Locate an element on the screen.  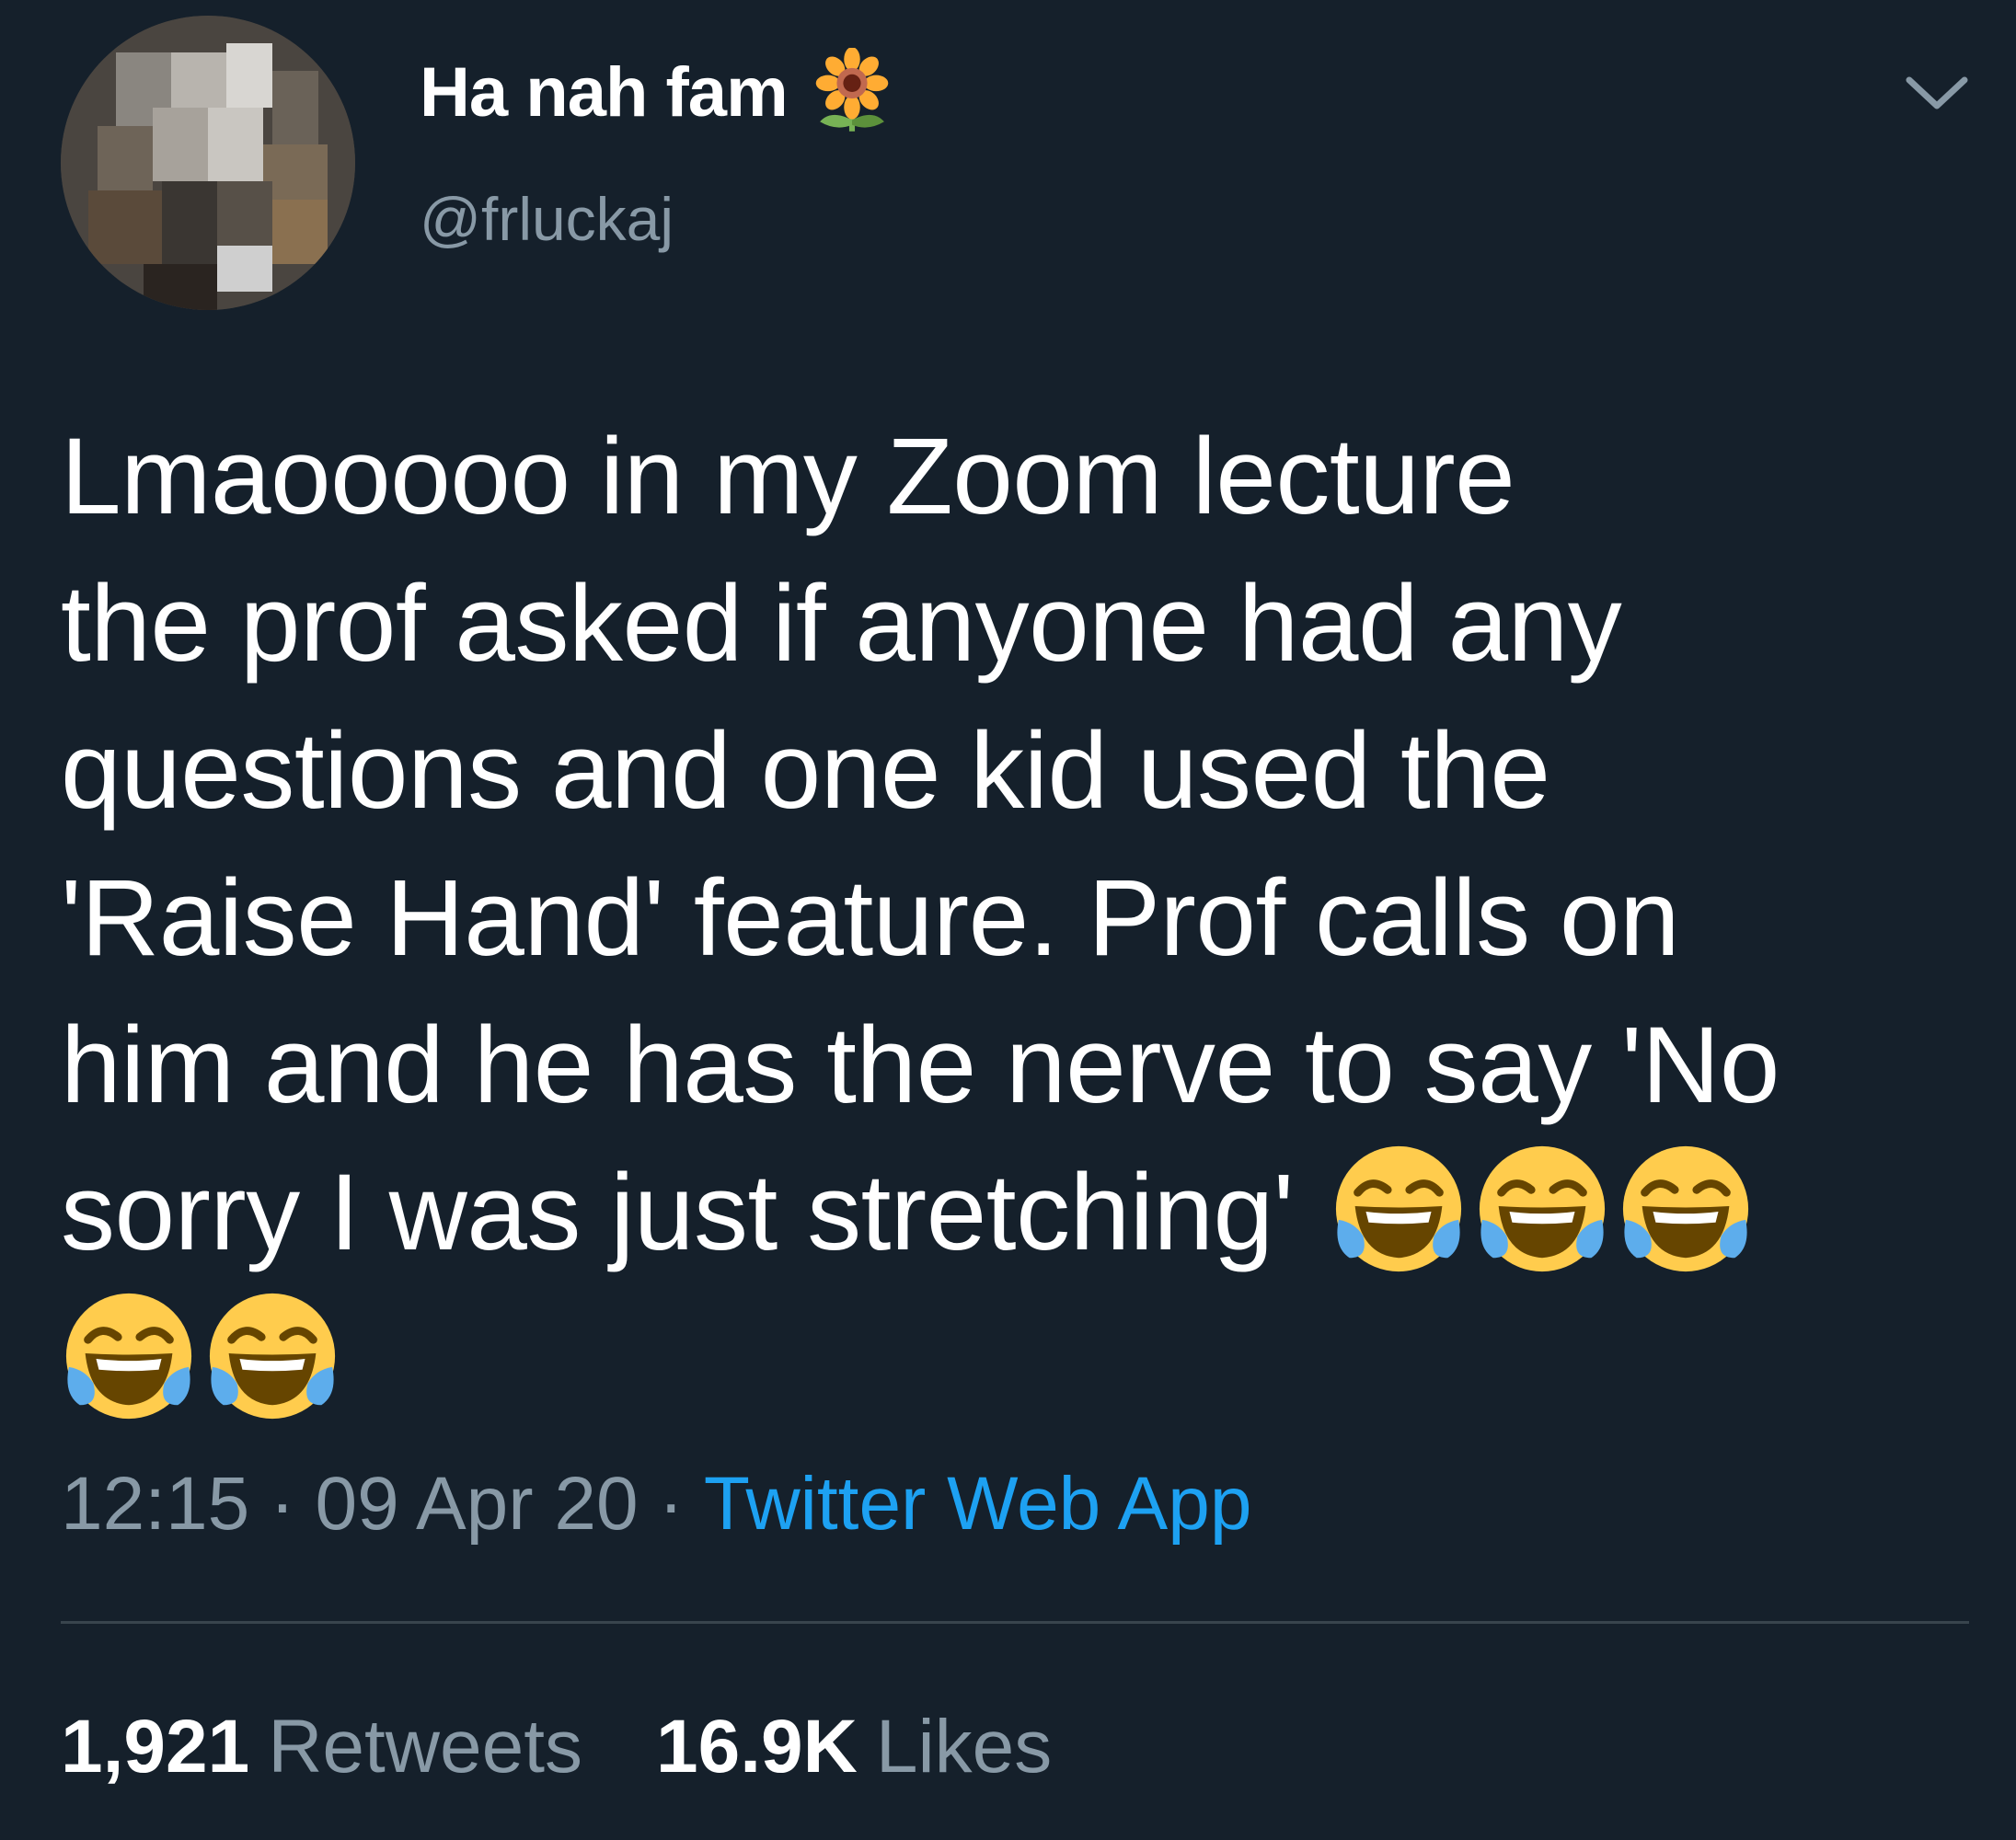
tweet-text-line: the prof asked if anyone had any is located at coordinates (841, 623).